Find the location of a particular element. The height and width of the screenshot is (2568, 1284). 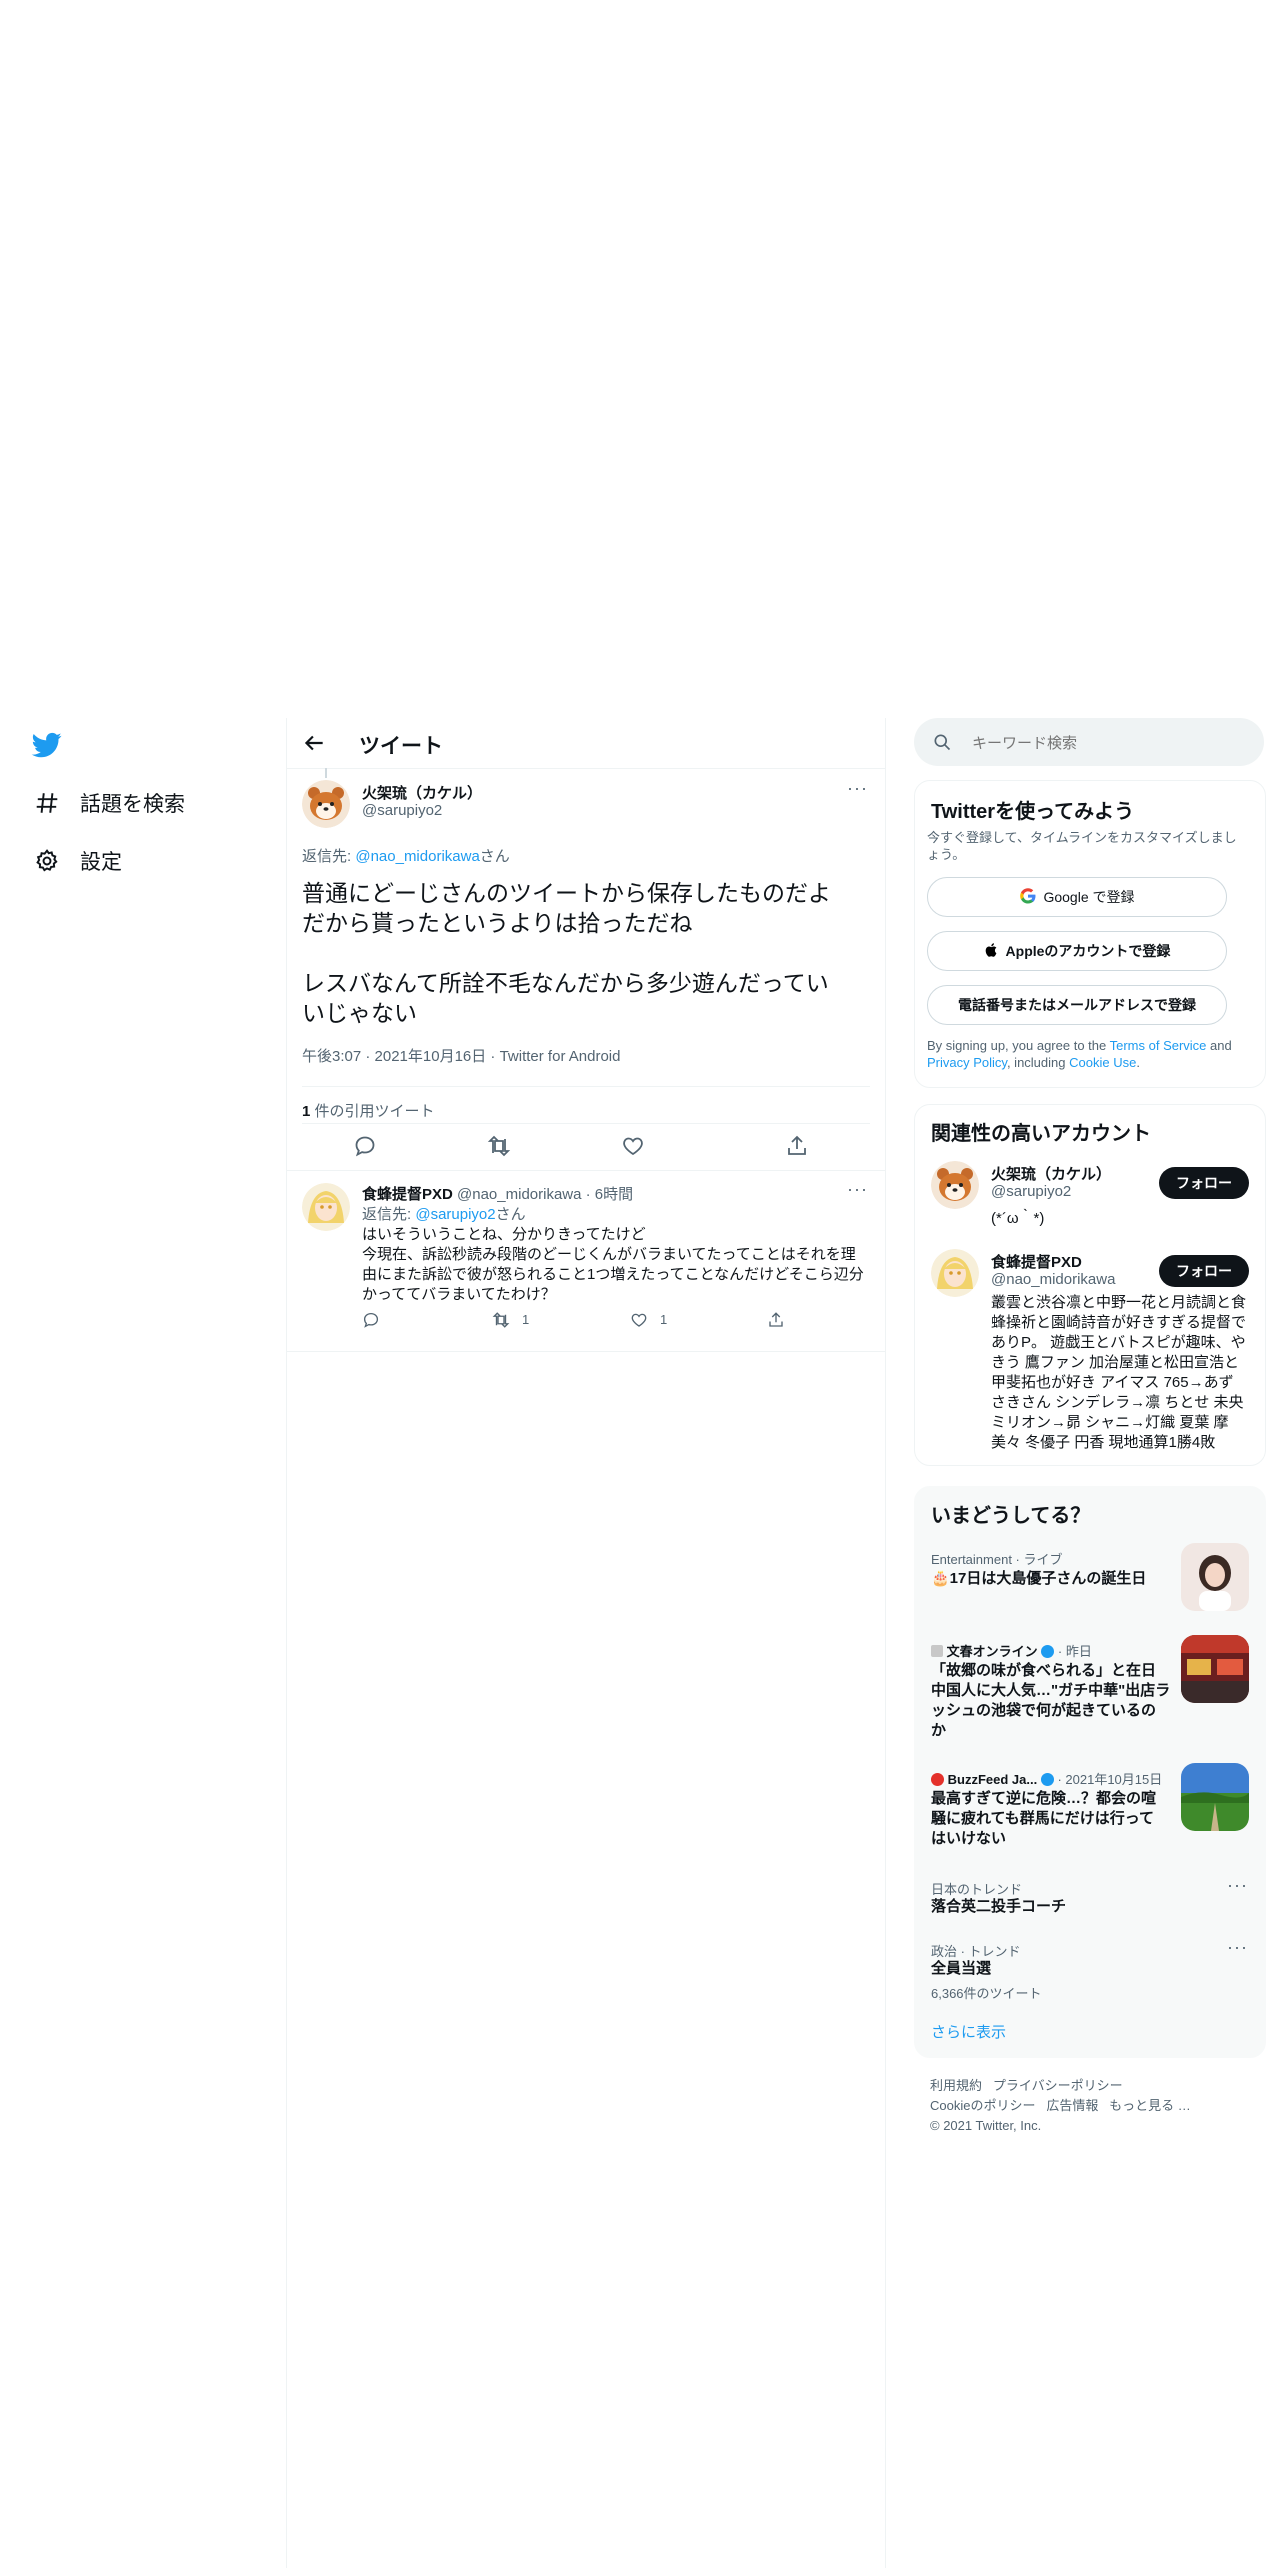

footer-row: 利用規約 プライバシーポリシー is located at coordinates (1090, 2086).